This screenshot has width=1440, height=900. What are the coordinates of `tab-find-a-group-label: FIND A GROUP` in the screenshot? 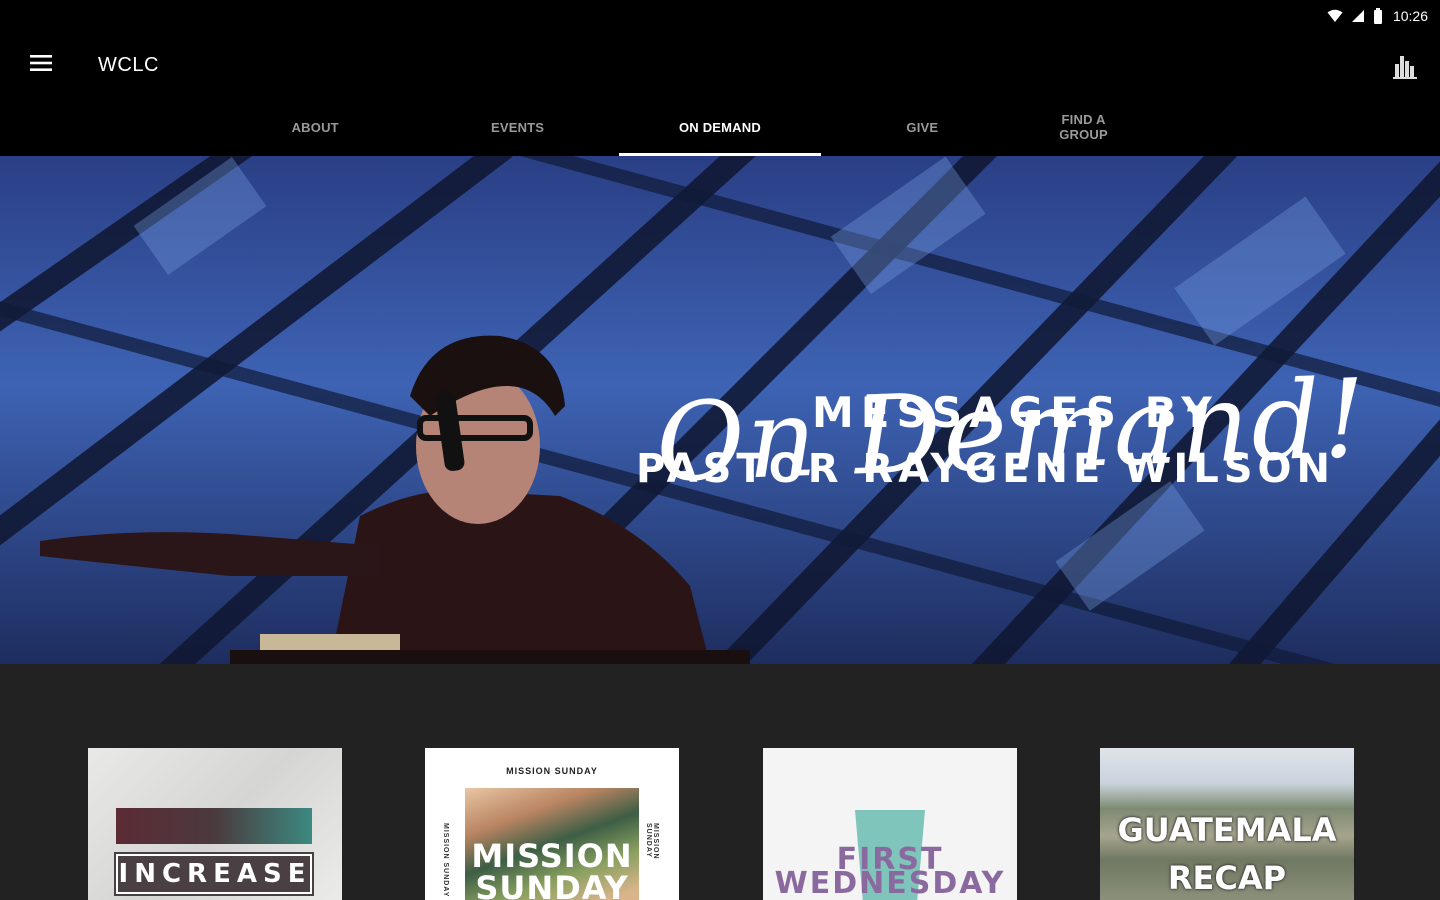 It's located at (1083, 127).